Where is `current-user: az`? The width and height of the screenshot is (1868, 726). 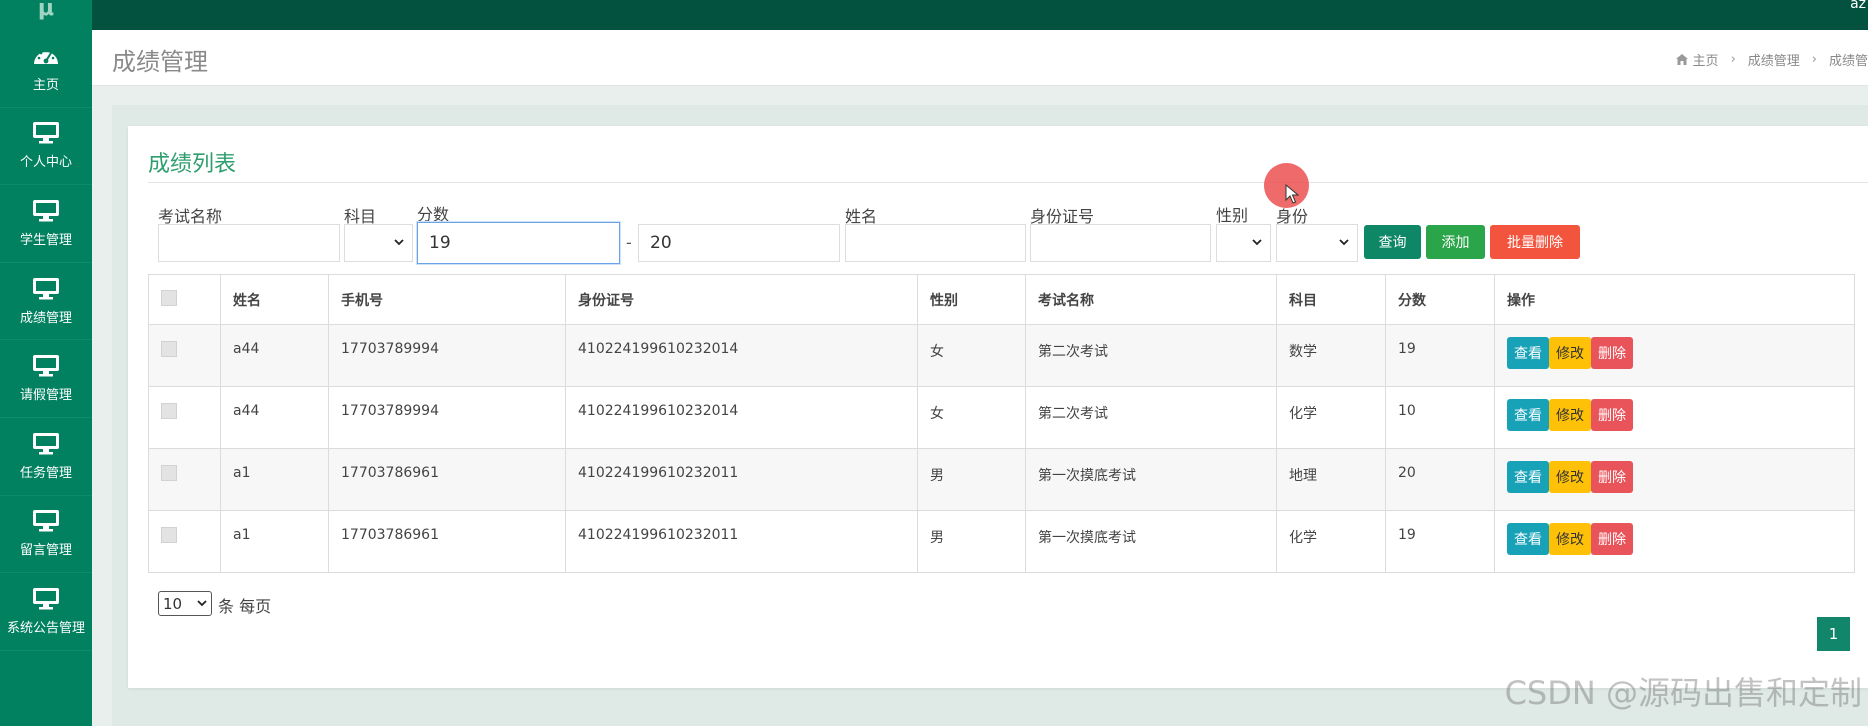
current-user: az is located at coordinates (1858, 6).